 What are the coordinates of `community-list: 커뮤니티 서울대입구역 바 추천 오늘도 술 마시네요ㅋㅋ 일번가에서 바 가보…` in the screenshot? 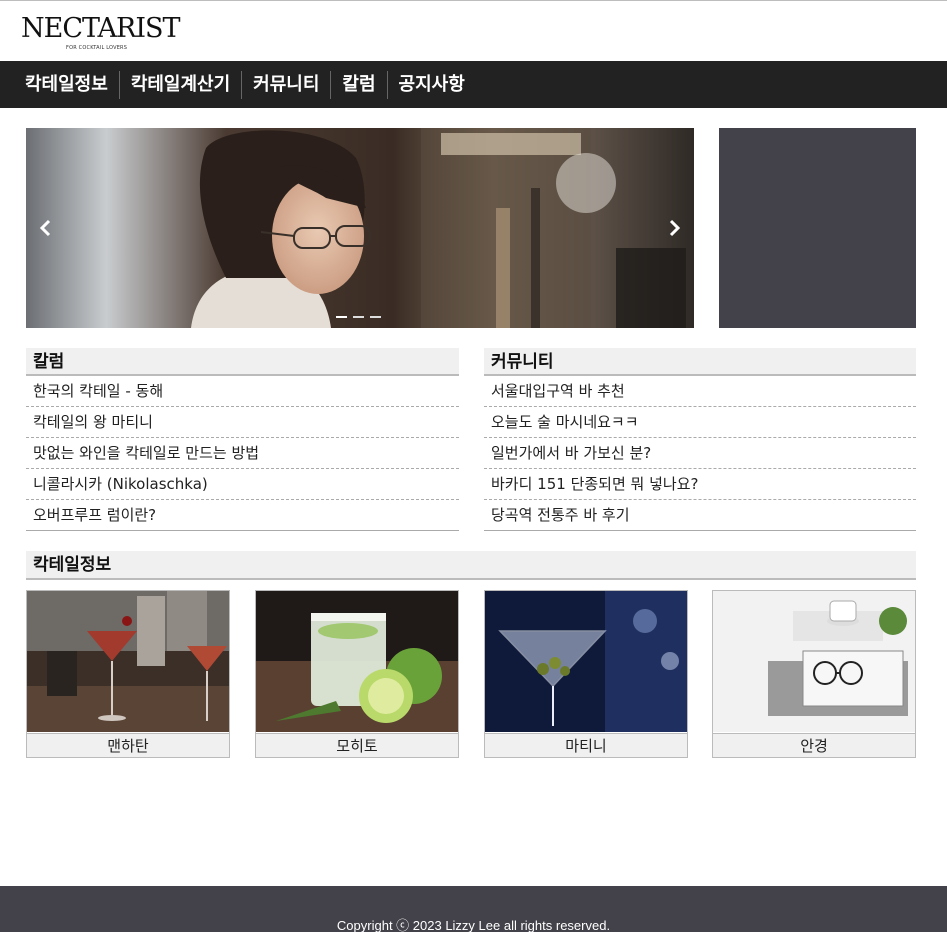 It's located at (700, 439).